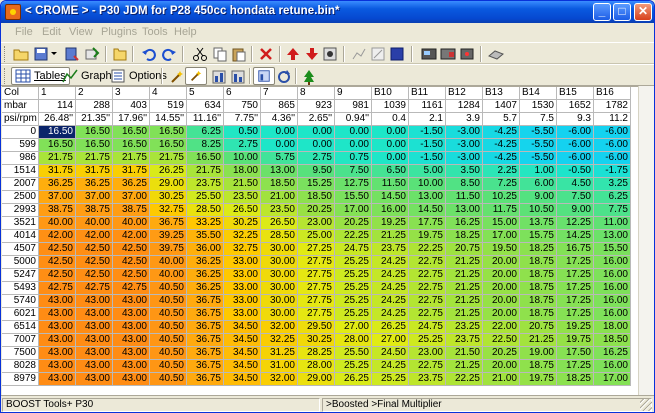 The height and width of the screenshot is (413, 655). I want to click on table-cell: 20.00, so click(501, 301).